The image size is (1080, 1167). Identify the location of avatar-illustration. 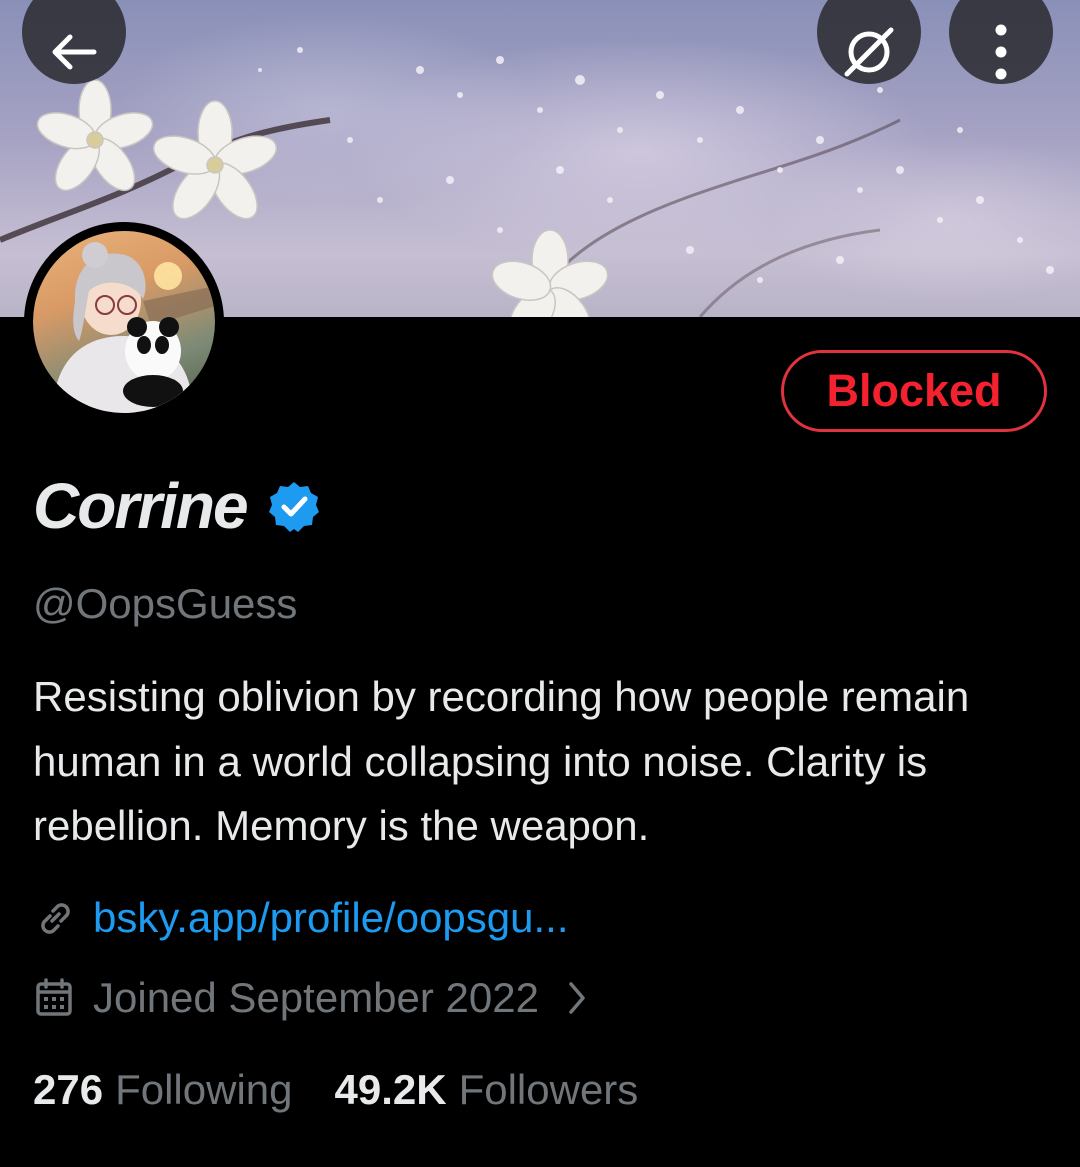
(134, 327).